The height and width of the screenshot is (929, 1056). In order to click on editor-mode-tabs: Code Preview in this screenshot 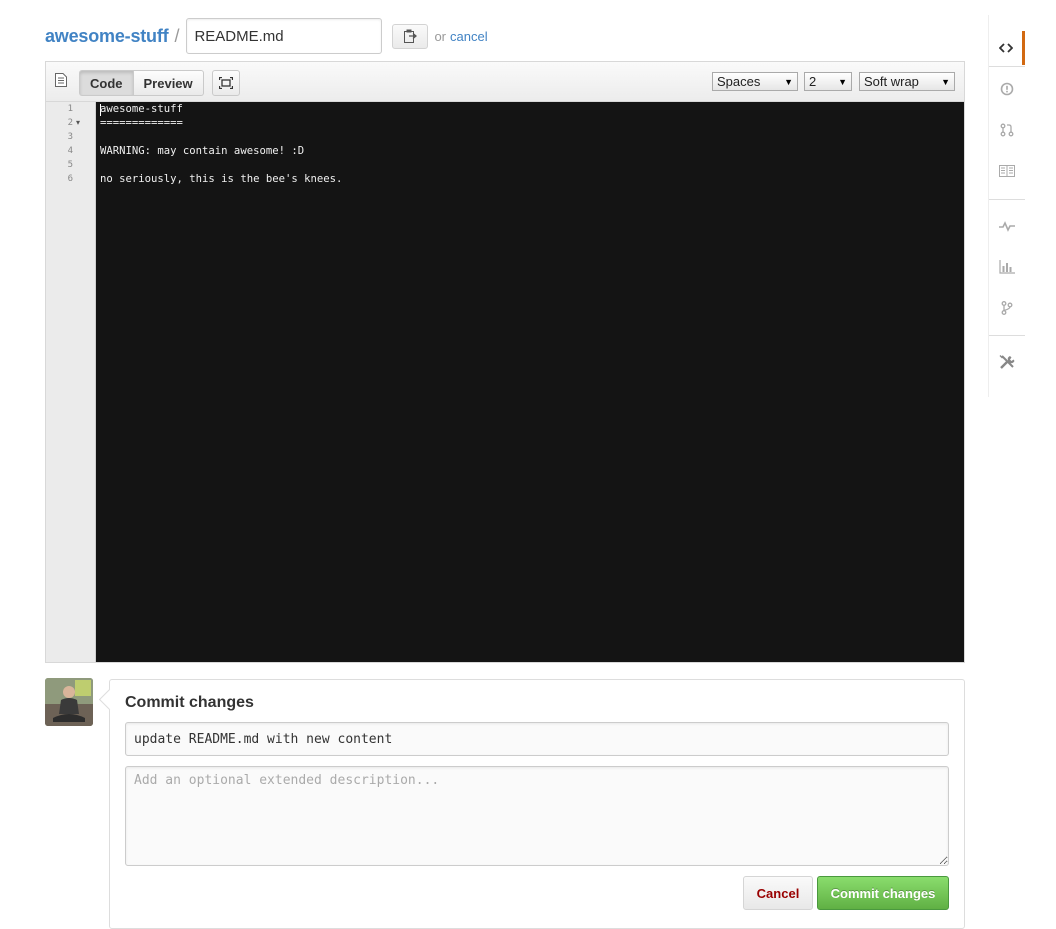, I will do `click(141, 83)`.